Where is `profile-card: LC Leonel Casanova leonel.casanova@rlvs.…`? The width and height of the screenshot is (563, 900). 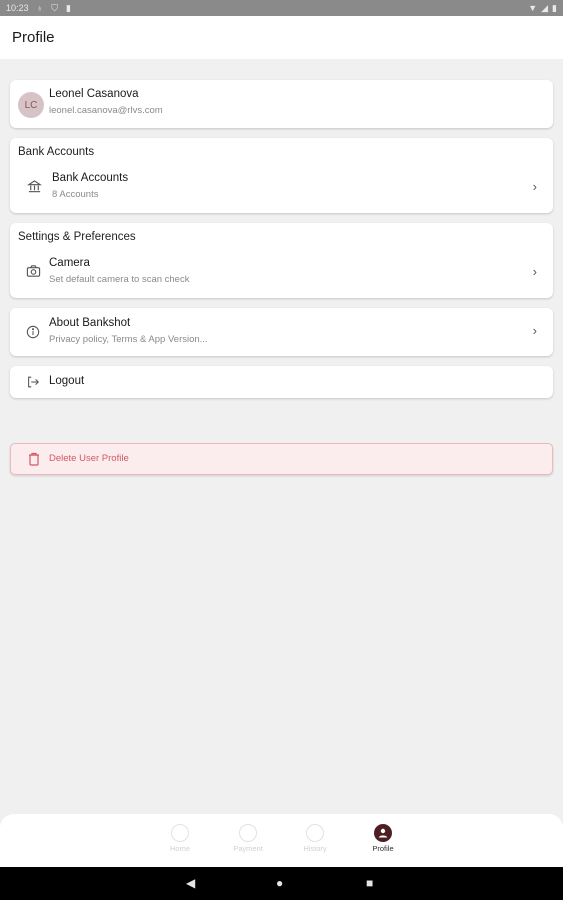
profile-card: LC Leonel Casanova leonel.casanova@rlvs.… is located at coordinates (281, 104).